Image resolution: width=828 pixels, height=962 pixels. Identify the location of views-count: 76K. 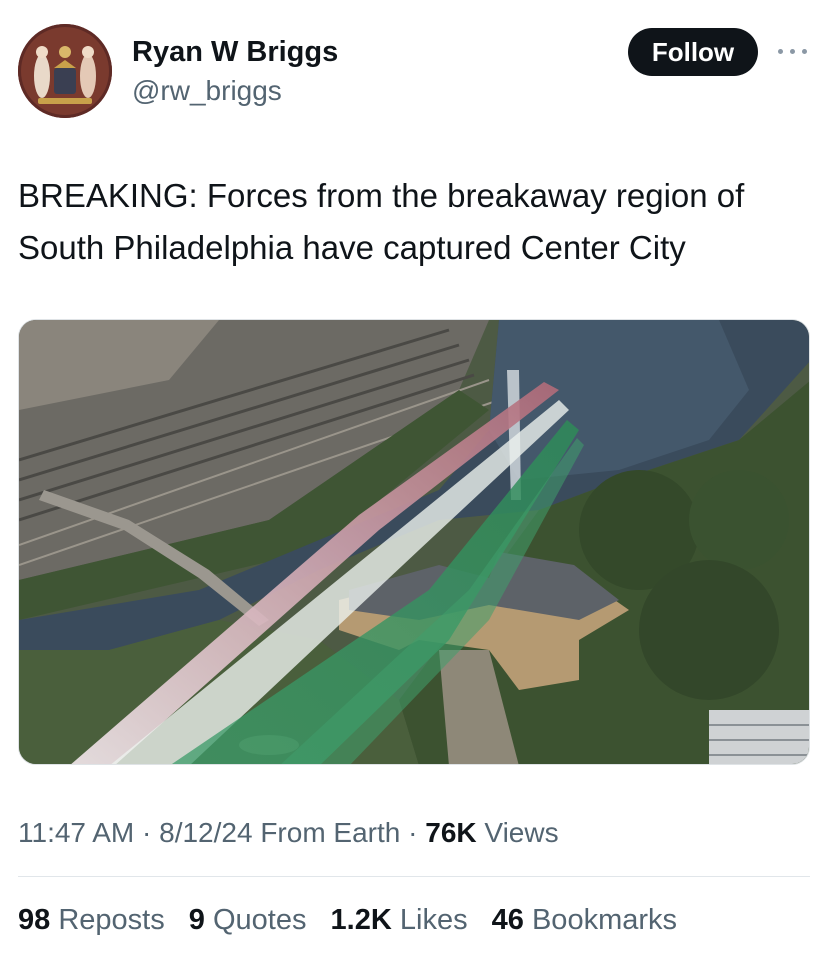
(451, 832).